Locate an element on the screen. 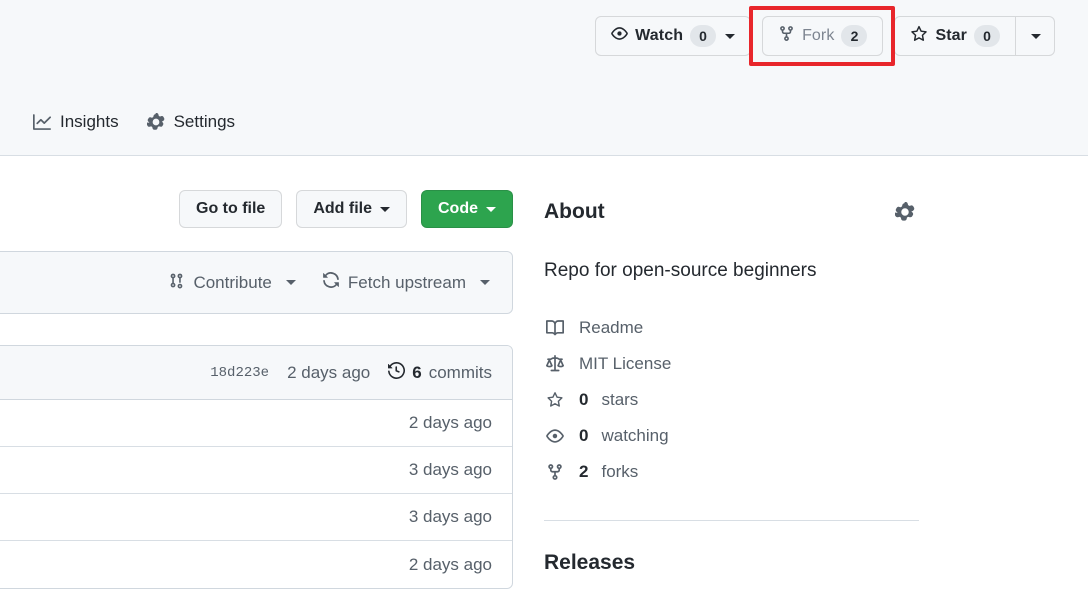 The width and height of the screenshot is (1088, 596). star-button-group: Star 0 is located at coordinates (974, 36).